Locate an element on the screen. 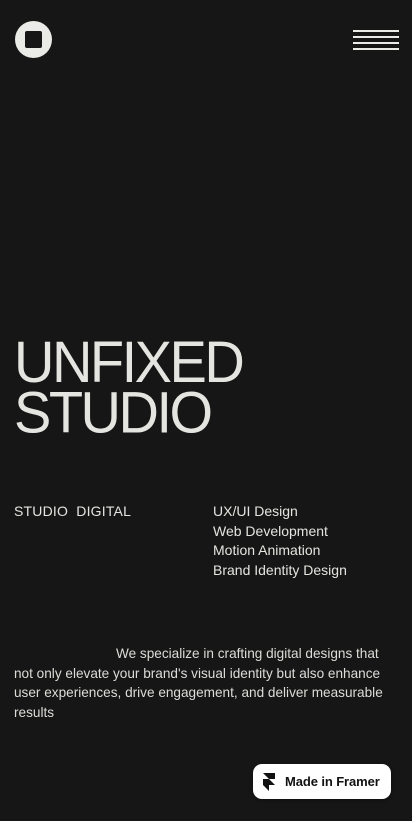 The image size is (412, 821). service-item: Brand Identity Design is located at coordinates (280, 570).